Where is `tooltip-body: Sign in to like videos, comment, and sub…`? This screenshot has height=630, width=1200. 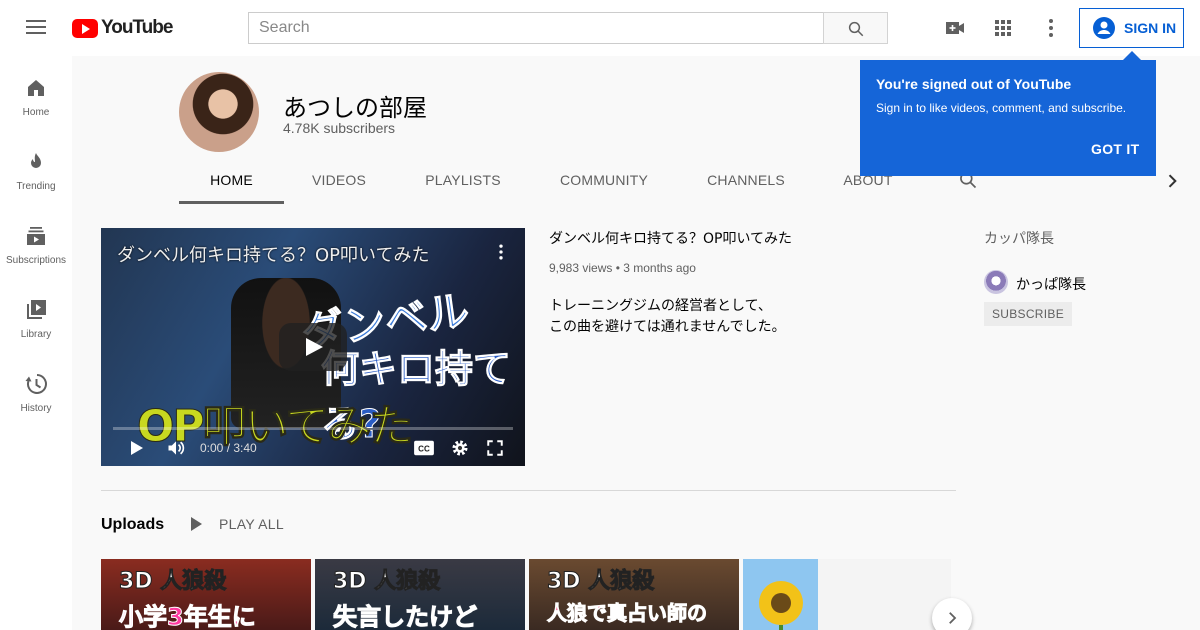 tooltip-body: Sign in to like videos, comment, and sub… is located at coordinates (1001, 108).